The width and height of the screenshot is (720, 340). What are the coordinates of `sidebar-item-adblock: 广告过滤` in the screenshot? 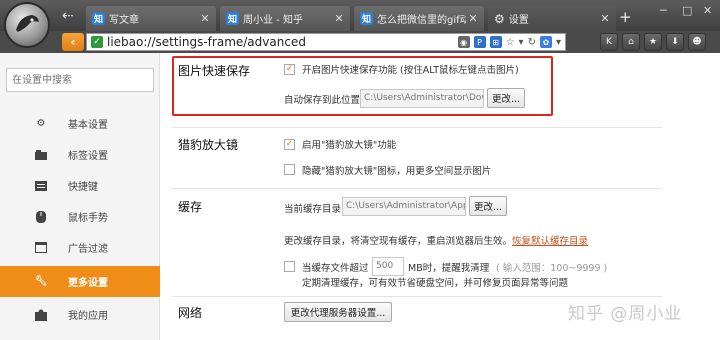 It's located at (80, 247).